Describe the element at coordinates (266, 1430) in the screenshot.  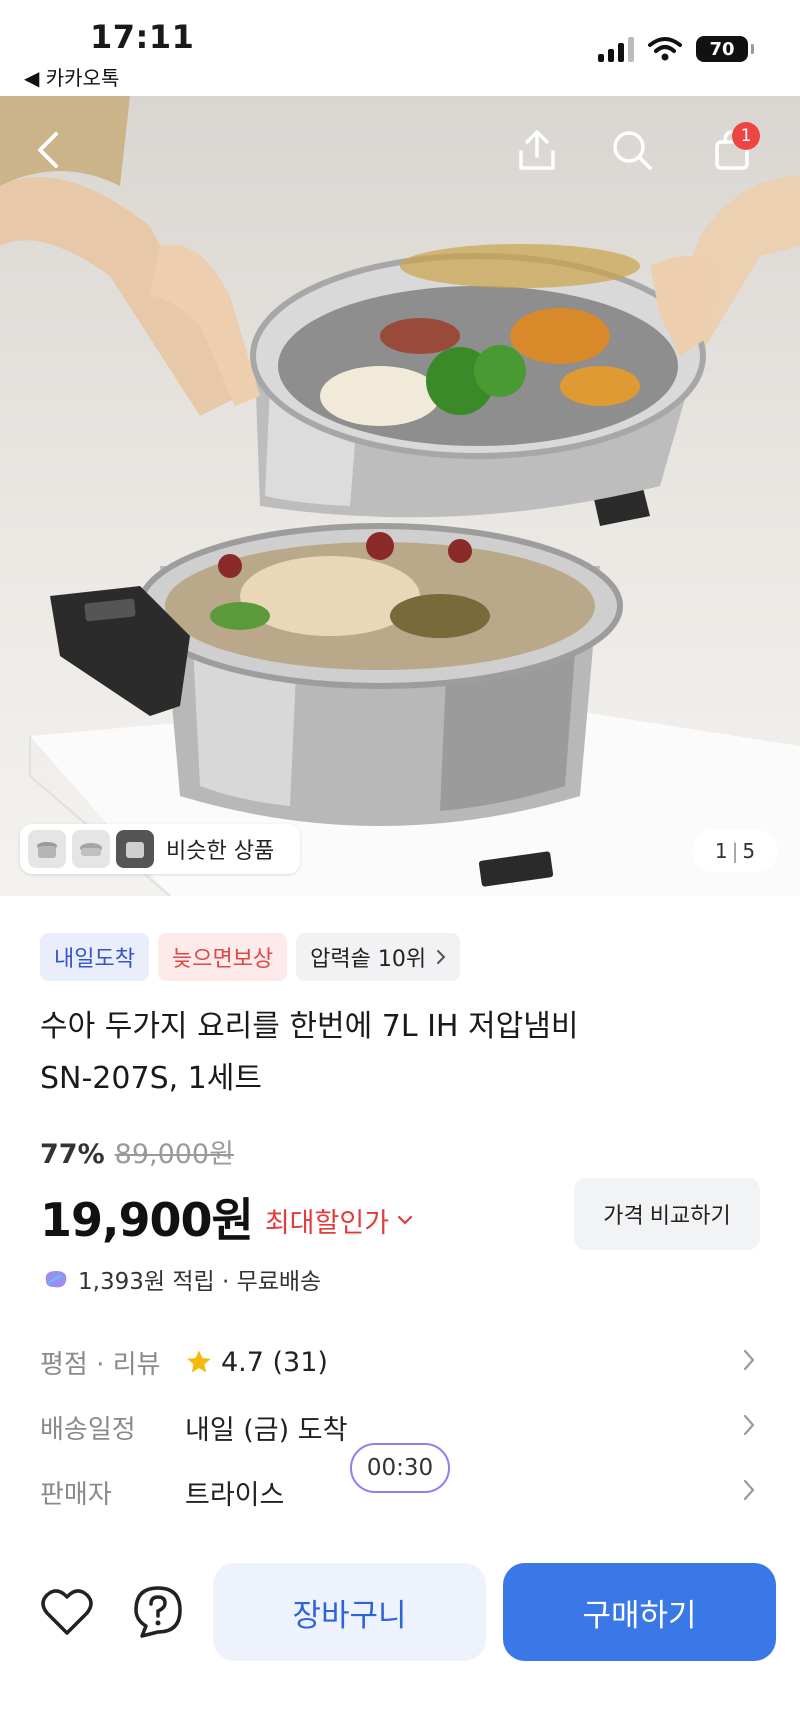
I see `shipping-value: 내일 (금) 도착` at that location.